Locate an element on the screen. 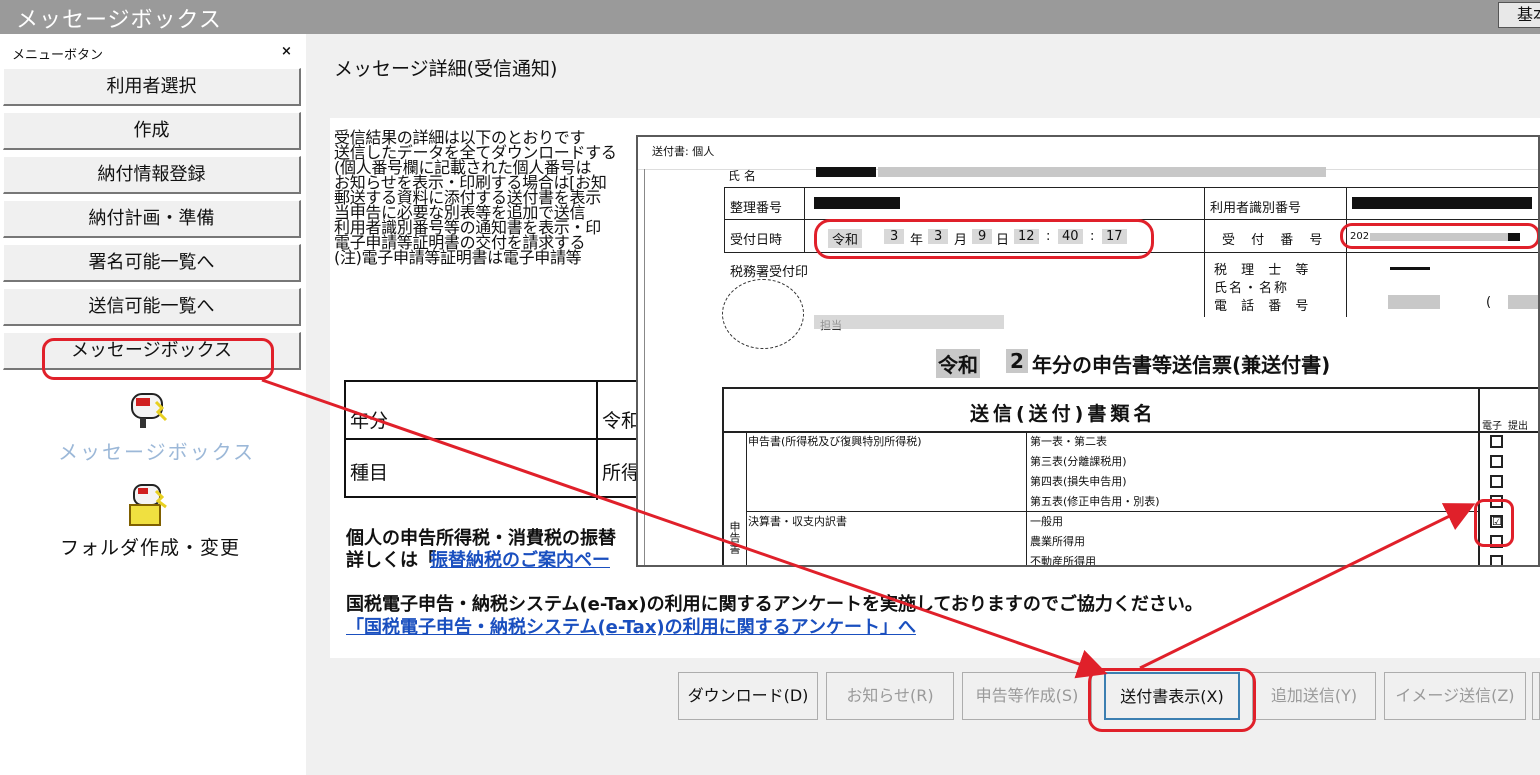 The height and width of the screenshot is (775, 1540). user-id-label: 利用者識別番号 is located at coordinates (1256, 208).